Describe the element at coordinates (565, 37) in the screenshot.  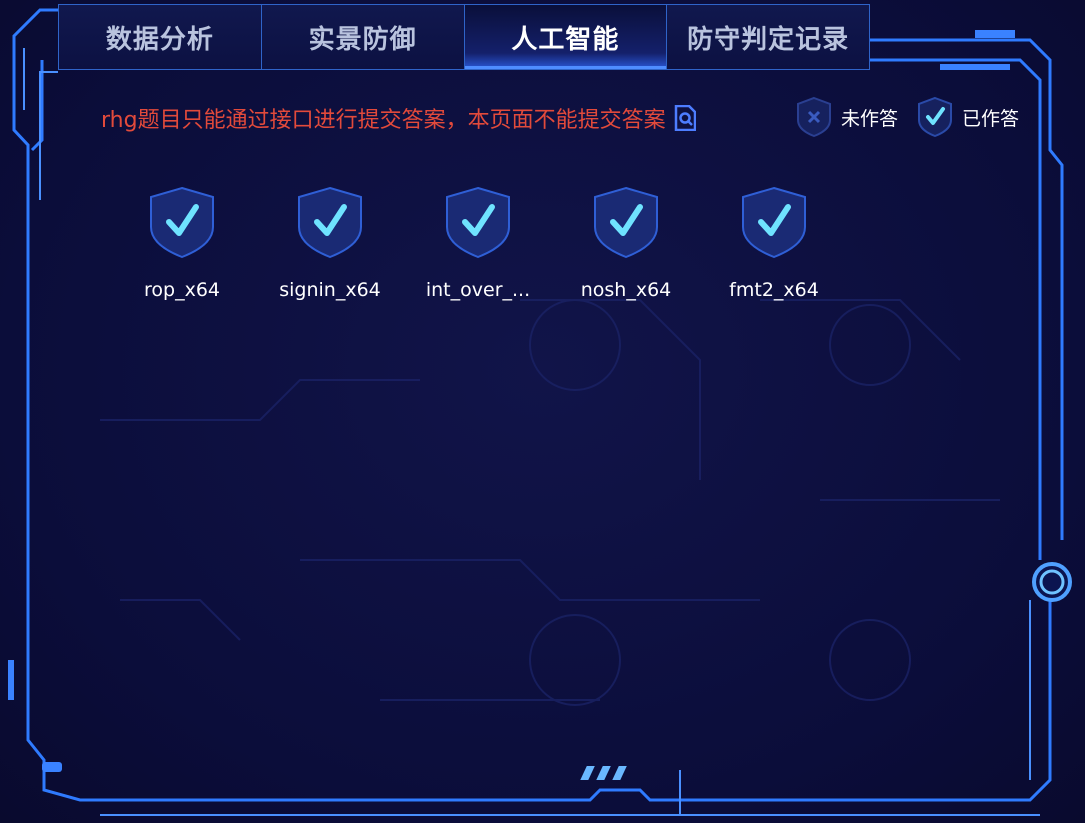
I see `tab-ai: 人工智能` at that location.